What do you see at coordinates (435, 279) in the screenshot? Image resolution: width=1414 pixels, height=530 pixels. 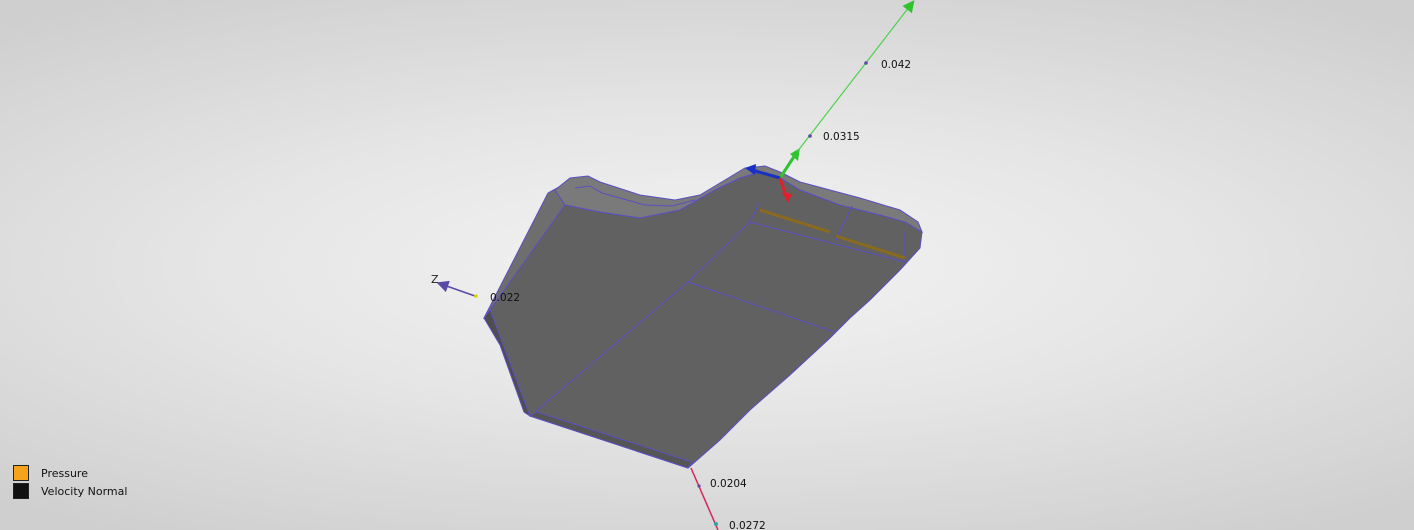 I see `z-axis-letter: Z` at bounding box center [435, 279].